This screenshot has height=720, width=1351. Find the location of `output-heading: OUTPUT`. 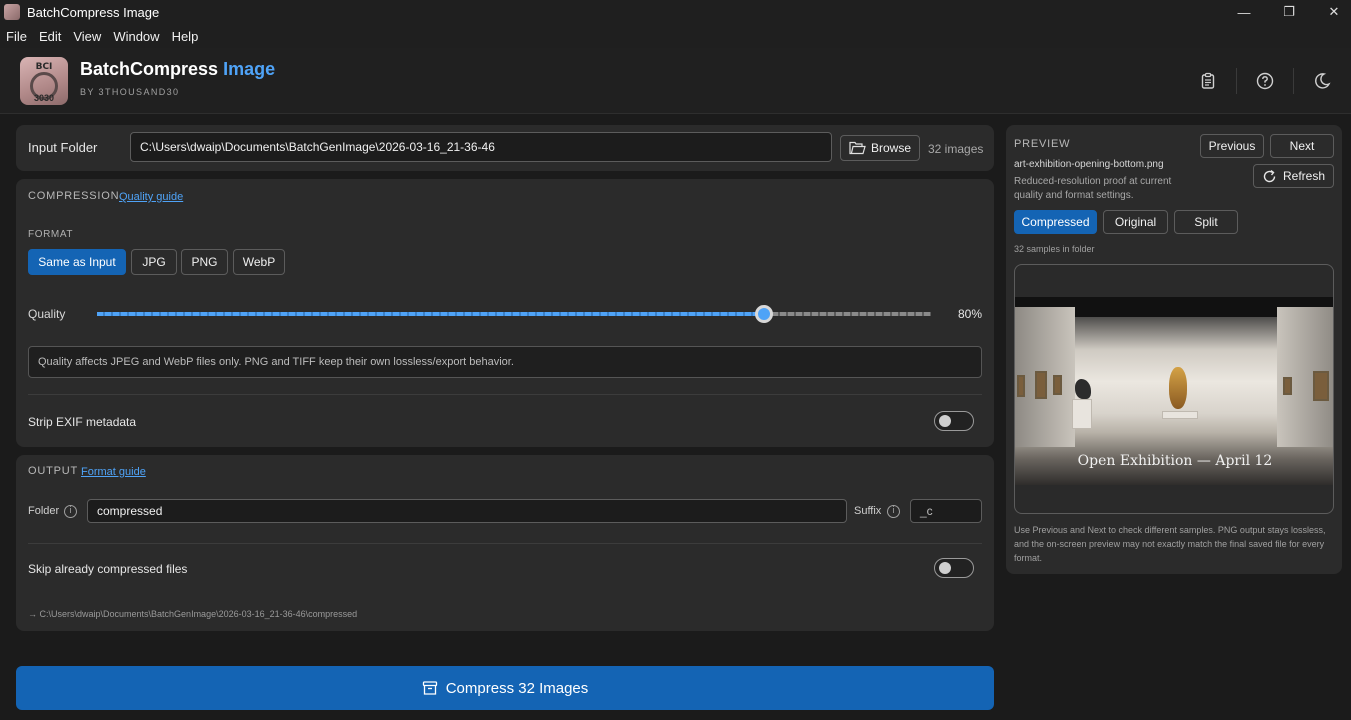

output-heading: OUTPUT is located at coordinates (53, 471).